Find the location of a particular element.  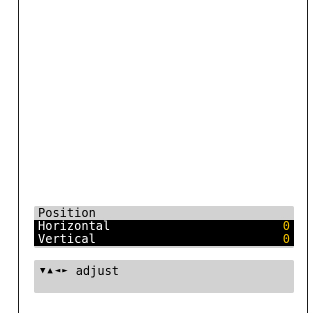

menu-row-vertical: Vertical 0 is located at coordinates (164, 239).